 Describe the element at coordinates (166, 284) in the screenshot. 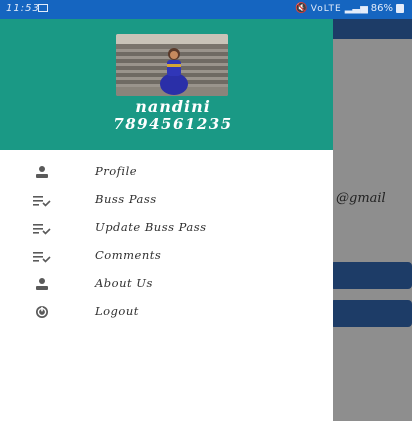

I see `menu-item-about-us: About Us` at that location.